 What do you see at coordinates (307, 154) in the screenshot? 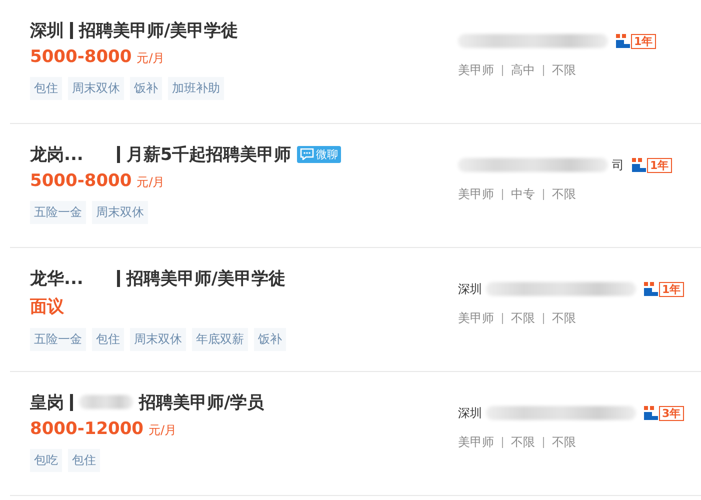
I see `chat-bubble-icon` at bounding box center [307, 154].